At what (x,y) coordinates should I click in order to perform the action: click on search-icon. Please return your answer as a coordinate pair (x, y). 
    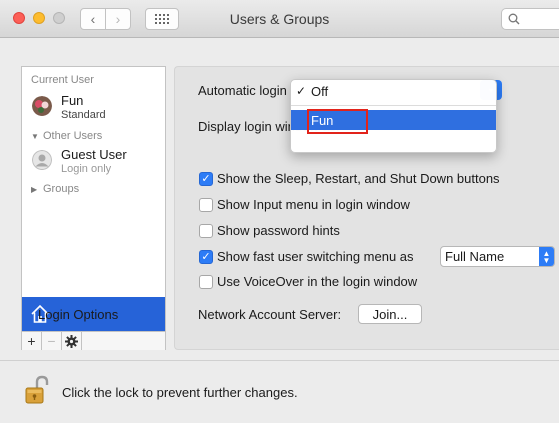
    Looking at the image, I should click on (514, 19).